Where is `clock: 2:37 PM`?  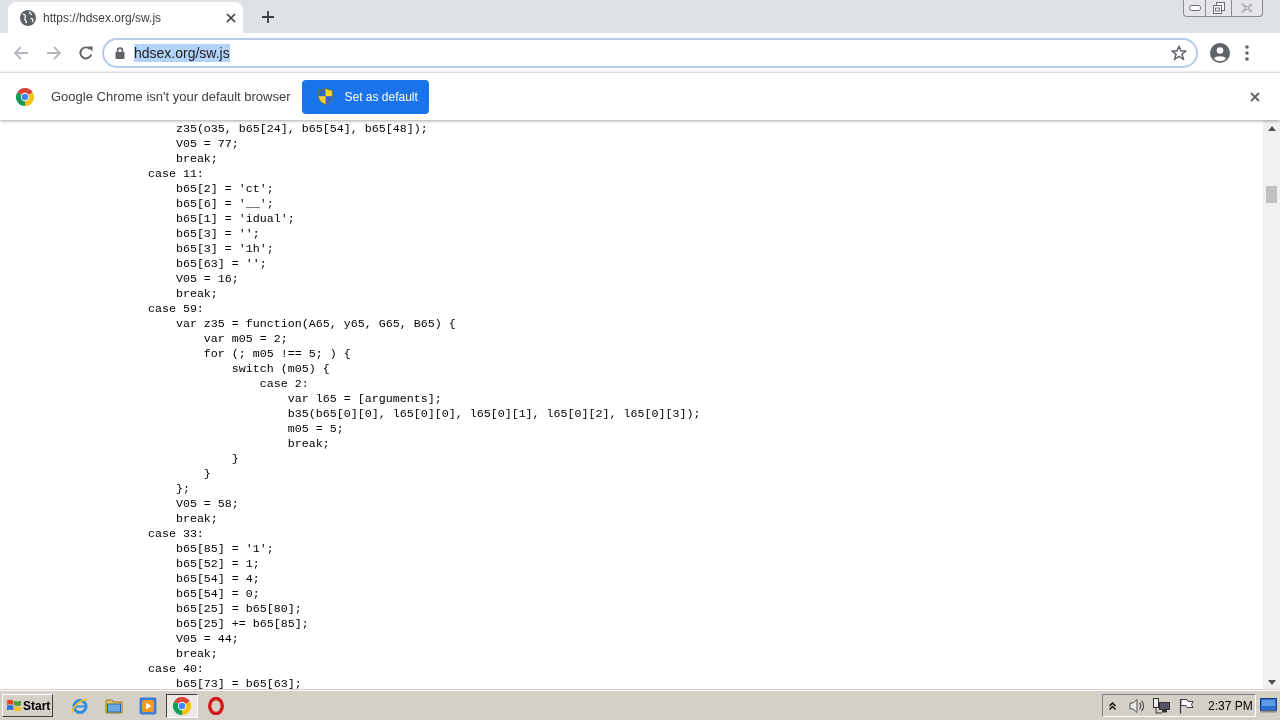
clock: 2:37 PM is located at coordinates (1230, 705).